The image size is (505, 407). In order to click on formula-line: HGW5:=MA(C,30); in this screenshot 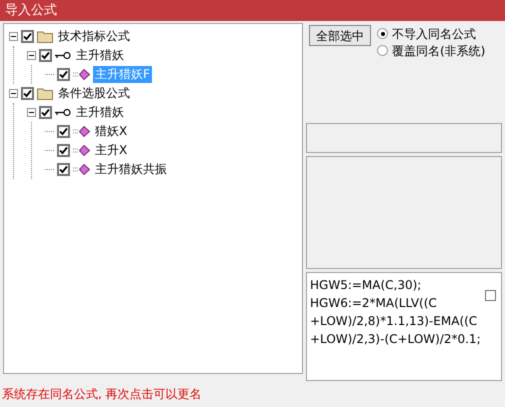, I will do `click(366, 285)`.